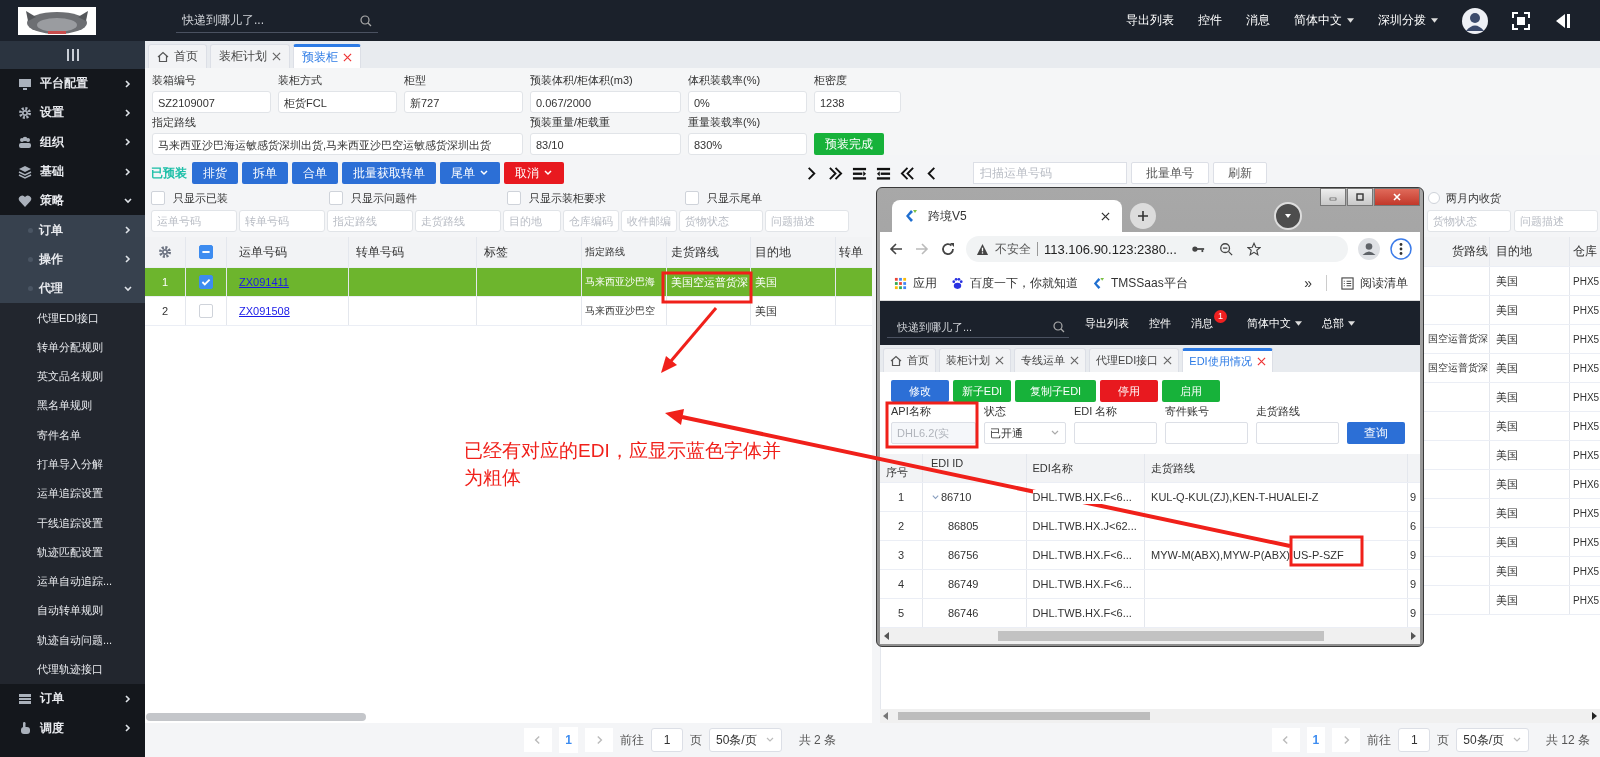  What do you see at coordinates (747, 102) in the screenshot?
I see `text-field: 0%` at bounding box center [747, 102].